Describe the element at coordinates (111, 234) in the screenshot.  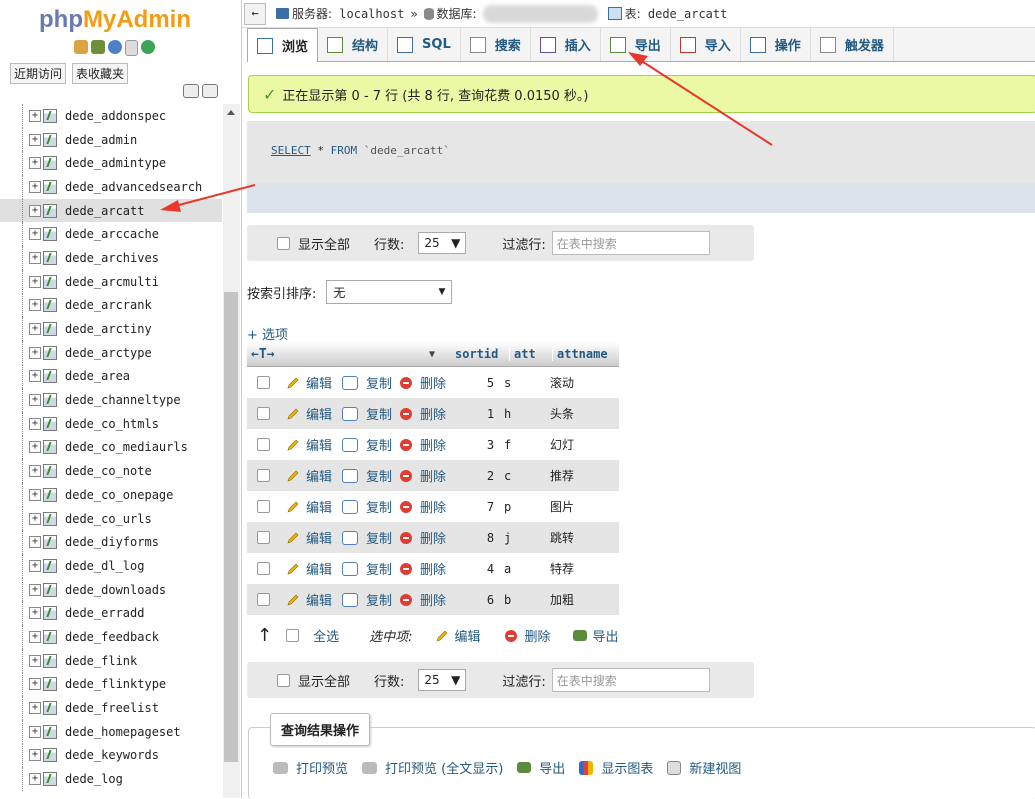
I see `tree-item: + dede_arccache` at that location.